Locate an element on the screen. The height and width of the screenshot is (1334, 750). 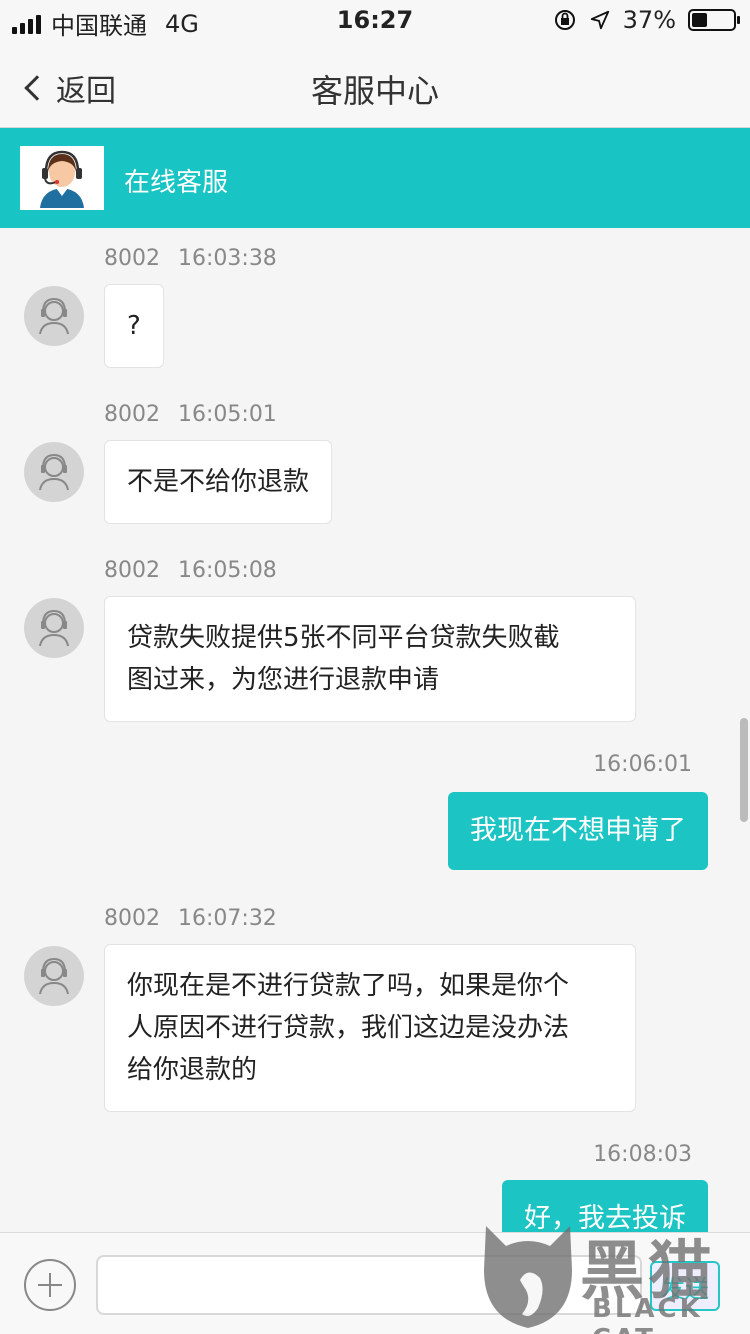
message-line: 你现在是不进行贷款了吗，如果是你个 is located at coordinates (348, 986).